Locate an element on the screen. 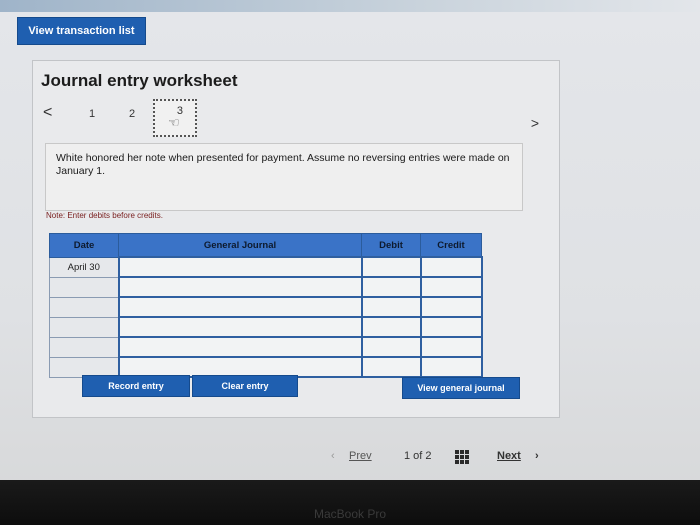  bezel-label: MacBook Pro is located at coordinates (350, 514).